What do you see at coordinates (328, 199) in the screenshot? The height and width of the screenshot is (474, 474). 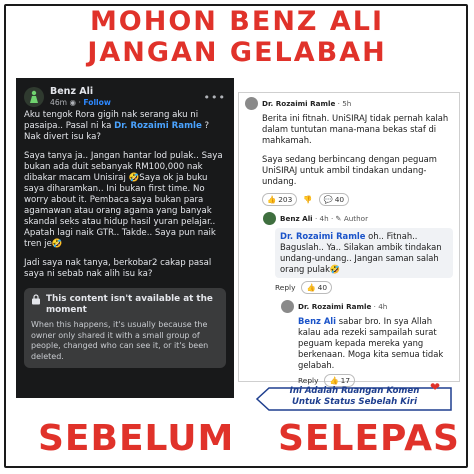 I see `comment-icon: 💬` at bounding box center [328, 199].